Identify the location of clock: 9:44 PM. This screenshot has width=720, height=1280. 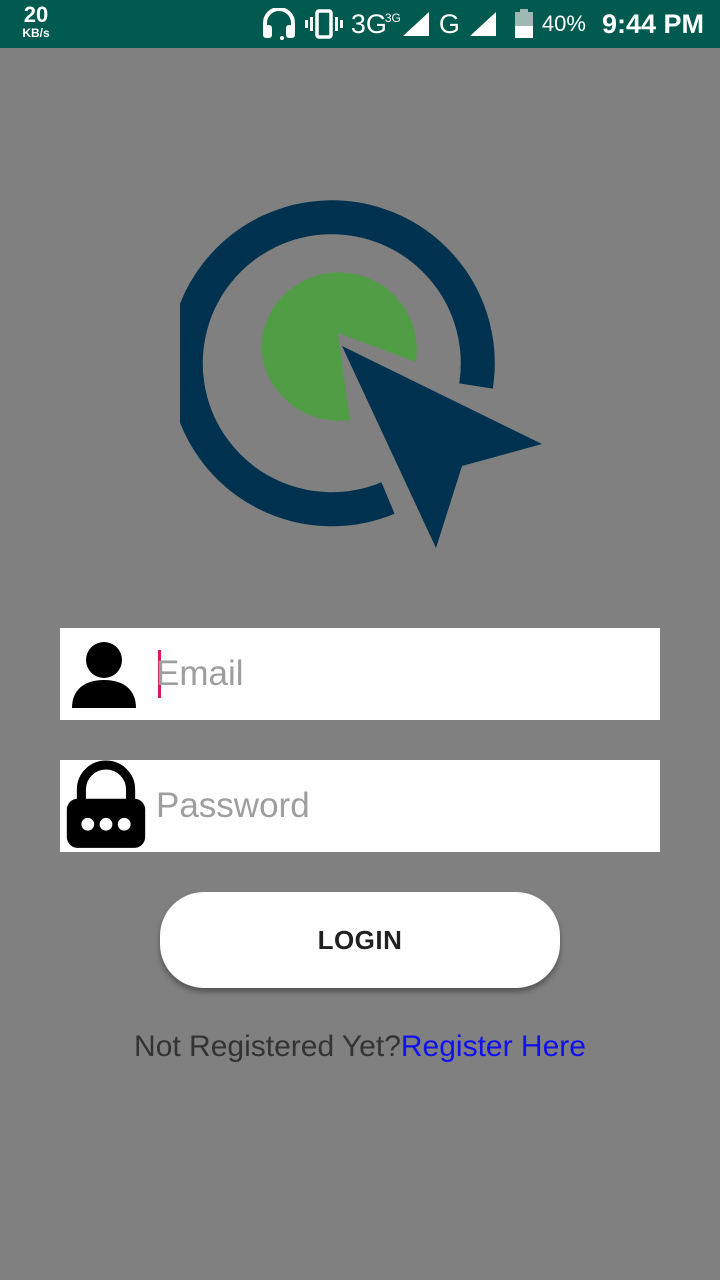
(652, 23).